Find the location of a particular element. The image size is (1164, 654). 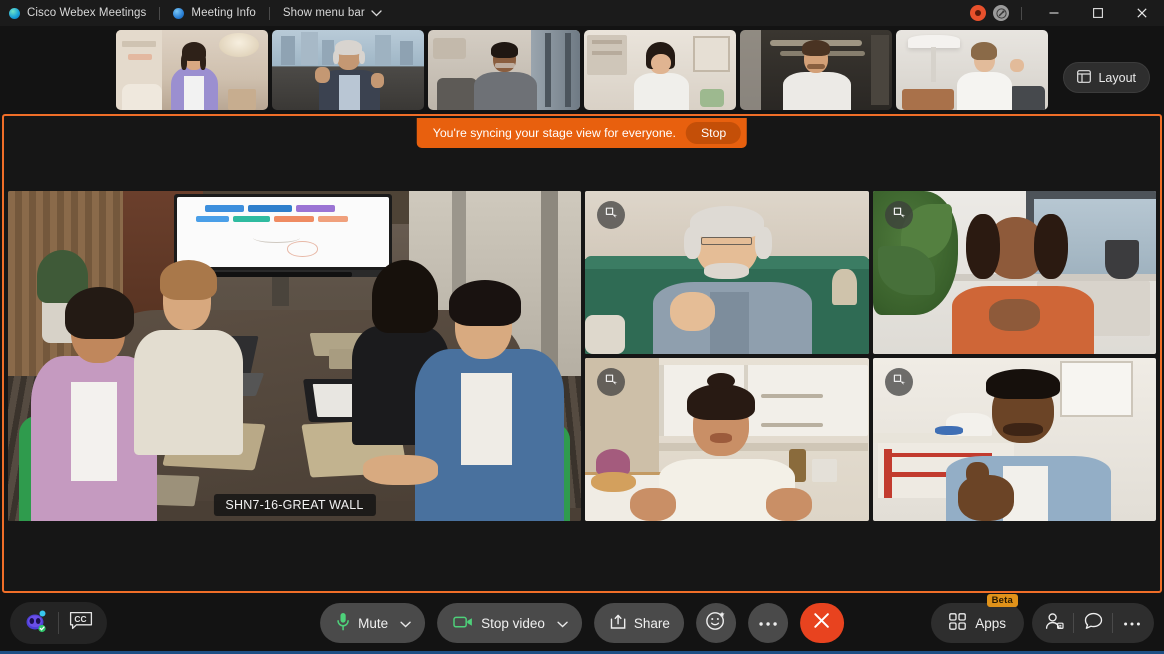

info-dot-icon is located at coordinates (179, 13).